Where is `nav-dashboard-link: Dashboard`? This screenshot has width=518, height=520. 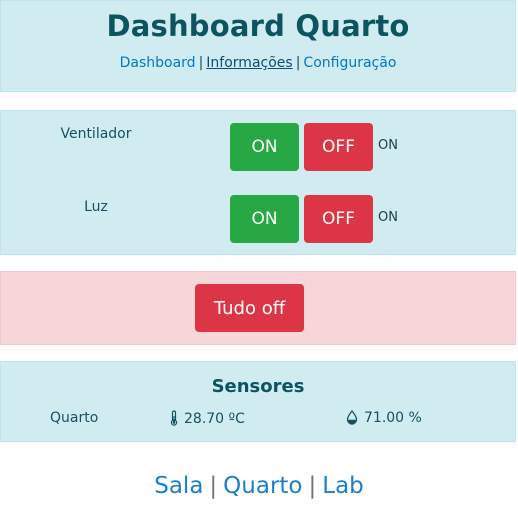
nav-dashboard-link: Dashboard is located at coordinates (158, 63).